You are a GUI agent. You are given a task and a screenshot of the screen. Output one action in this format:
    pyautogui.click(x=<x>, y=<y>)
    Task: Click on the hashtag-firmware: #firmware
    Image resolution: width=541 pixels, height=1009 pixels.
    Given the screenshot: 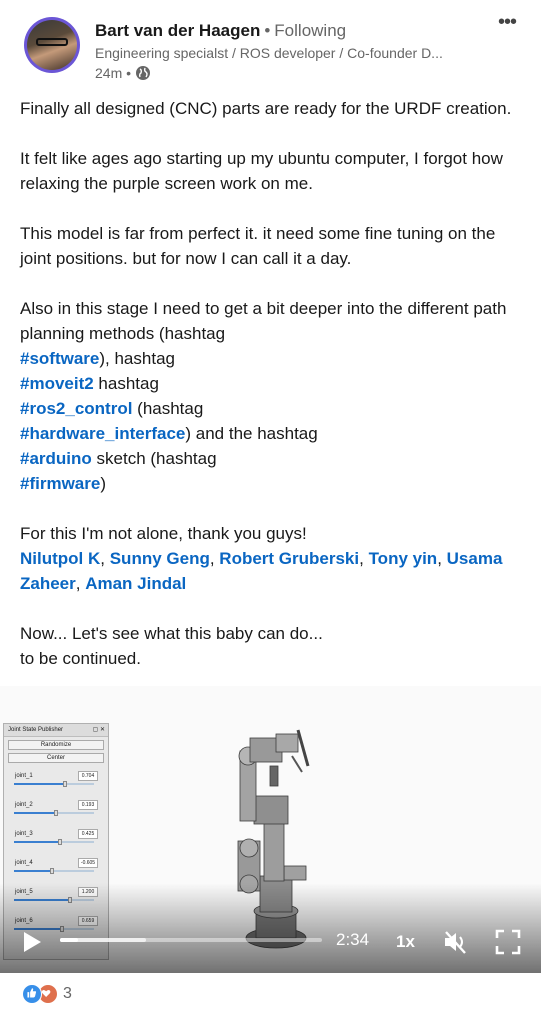 What is the action you would take?
    pyautogui.click(x=60, y=483)
    